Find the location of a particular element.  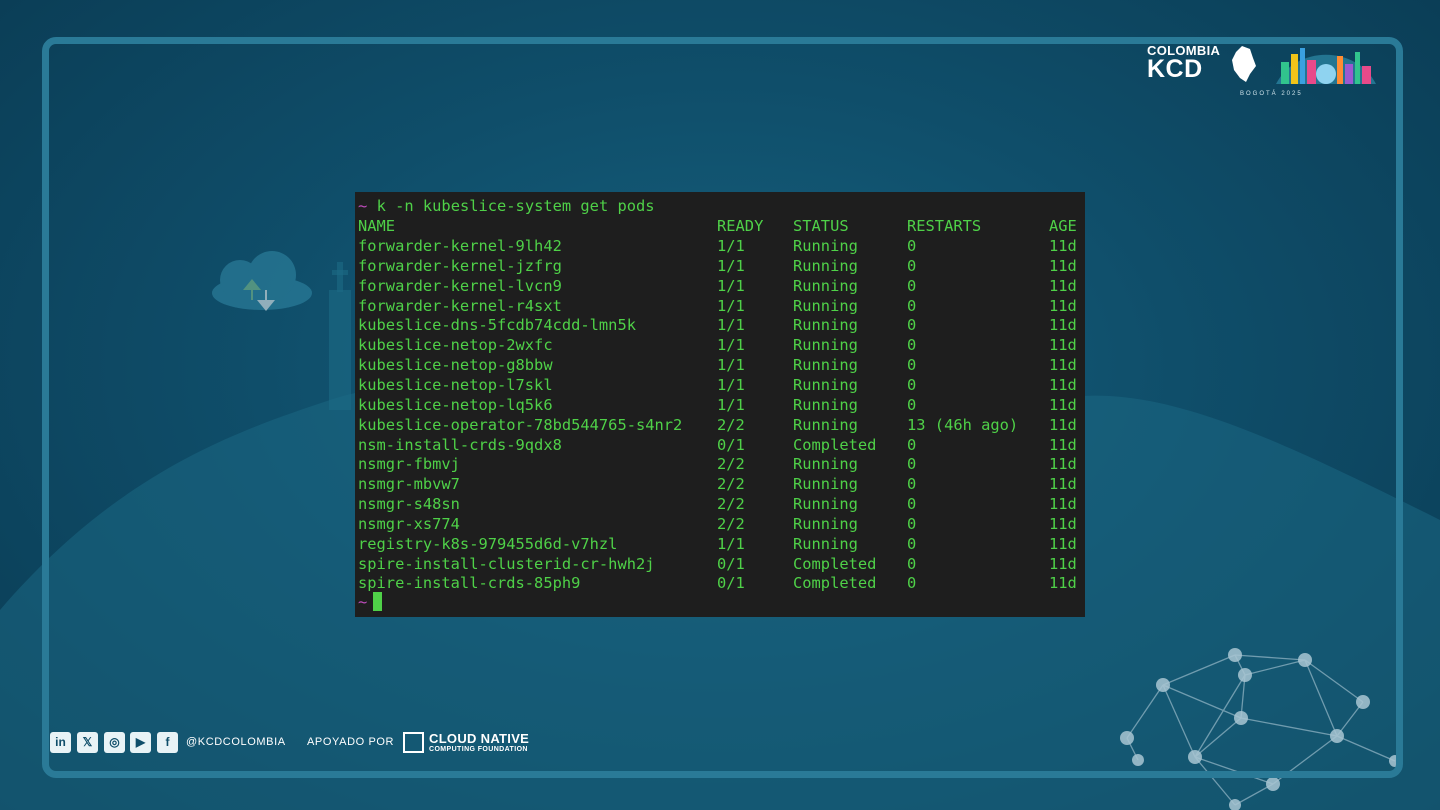

pod-name: kubeslice-netop-lq5k6 is located at coordinates (455, 404).